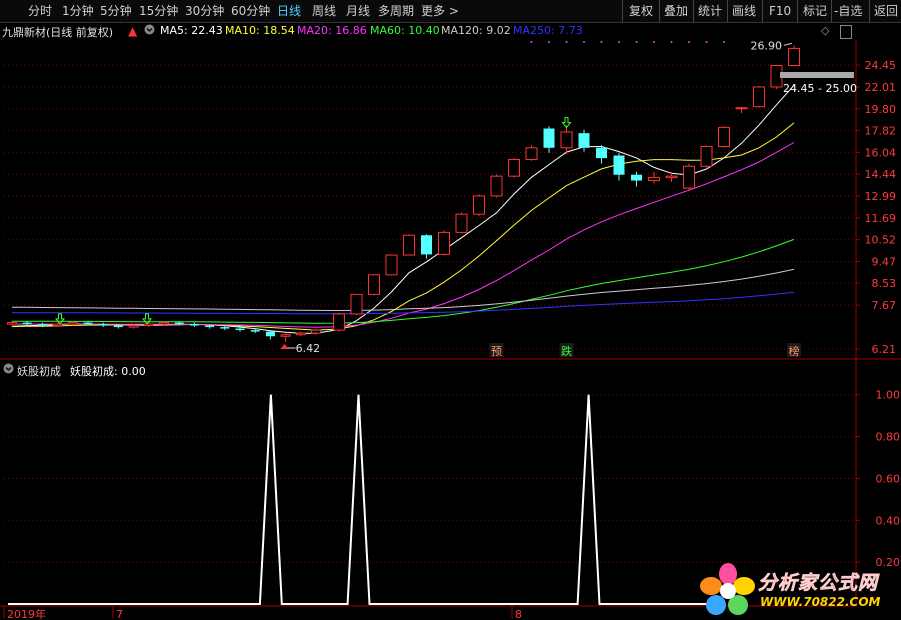 This screenshot has width=901, height=620. Describe the element at coordinates (676, 11) in the screenshot. I see `overlay-button: 叠加` at that location.